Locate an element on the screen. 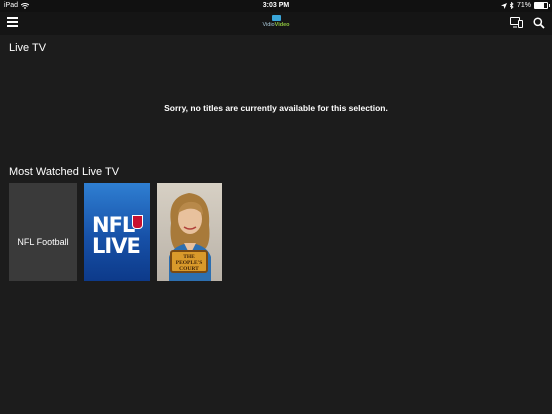  nav-bar: VidioVideo is located at coordinates (276, 23).